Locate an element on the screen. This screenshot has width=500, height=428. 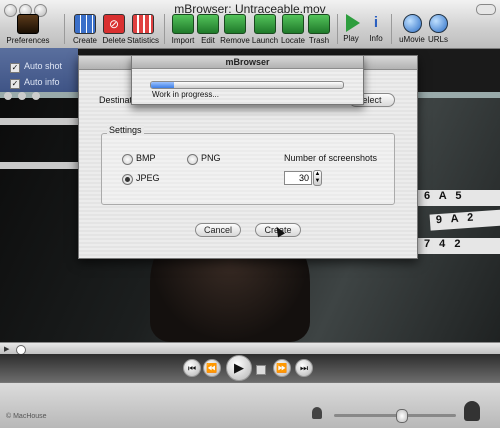
status-bar: © MacHouse is located at coordinates (250, 405).